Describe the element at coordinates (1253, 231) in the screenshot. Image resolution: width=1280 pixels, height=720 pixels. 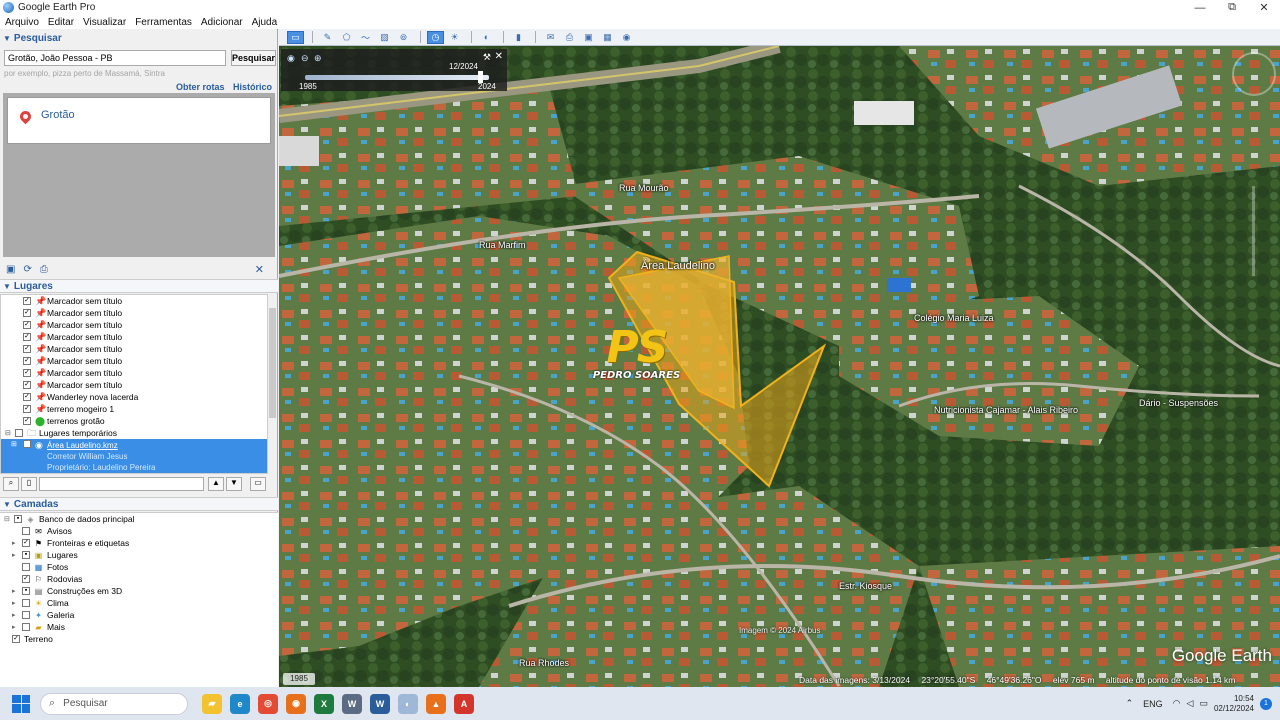
I see `zoom-slider` at that location.